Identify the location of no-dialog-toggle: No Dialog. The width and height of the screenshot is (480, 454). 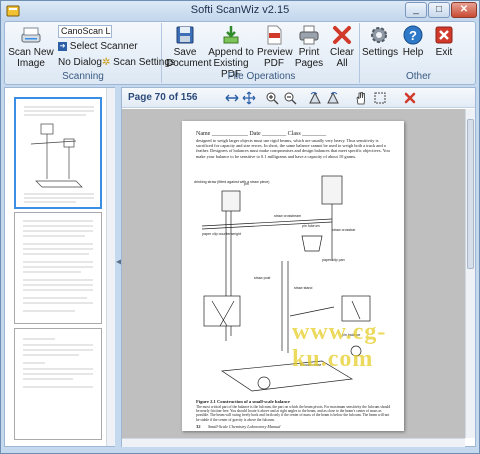
(80, 62).